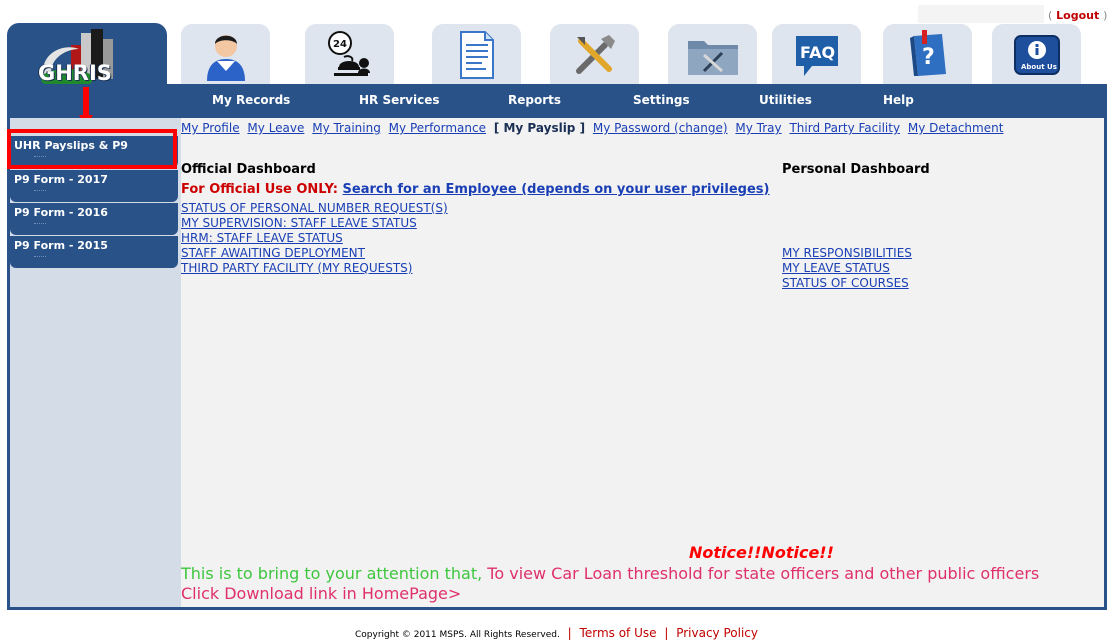 This screenshot has height=644, width=1113. Describe the element at coordinates (1039, 67) in the screenshot. I see `about-us-label: About Us` at that location.